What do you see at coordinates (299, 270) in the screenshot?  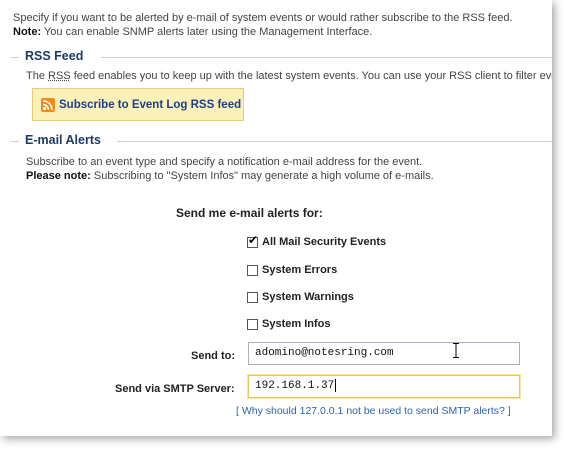 I see `option-label: System Errors` at bounding box center [299, 270].